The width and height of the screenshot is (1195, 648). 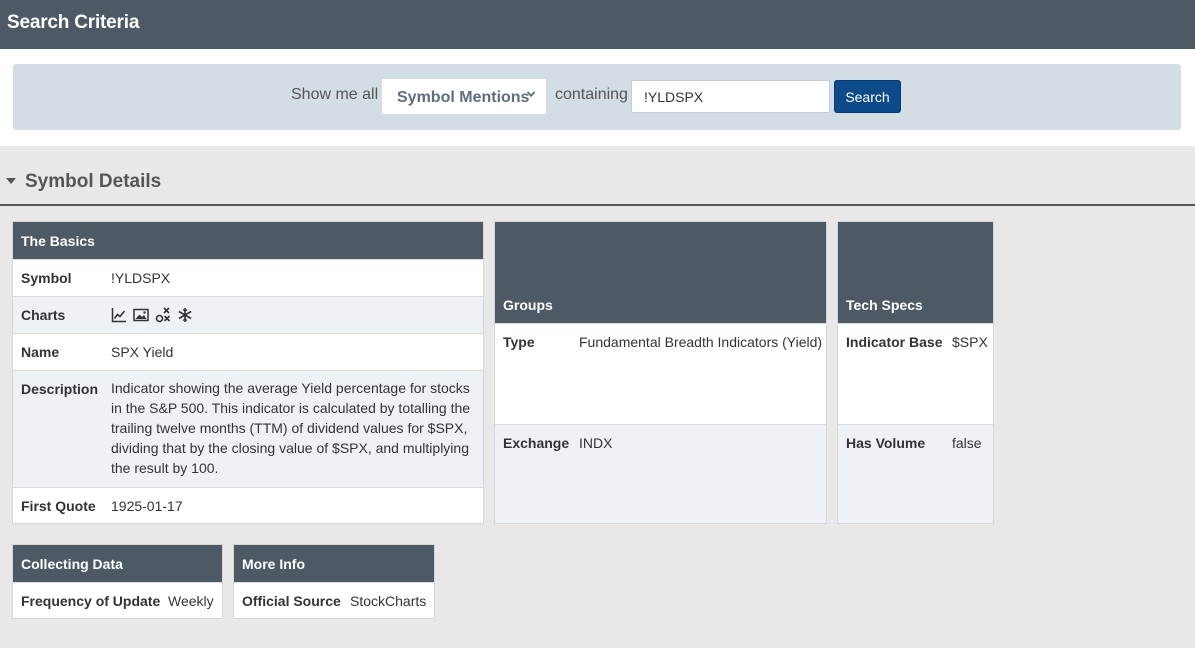 I want to click on indicator-base-label: Indicator Base, so click(x=894, y=342).